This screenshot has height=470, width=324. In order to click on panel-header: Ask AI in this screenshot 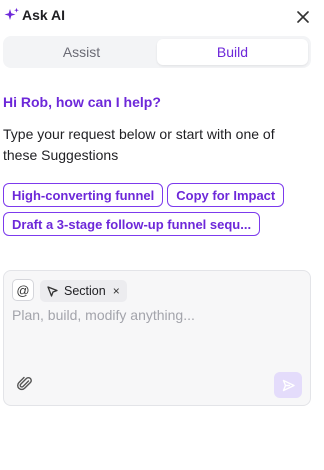, I will do `click(162, 16)`.